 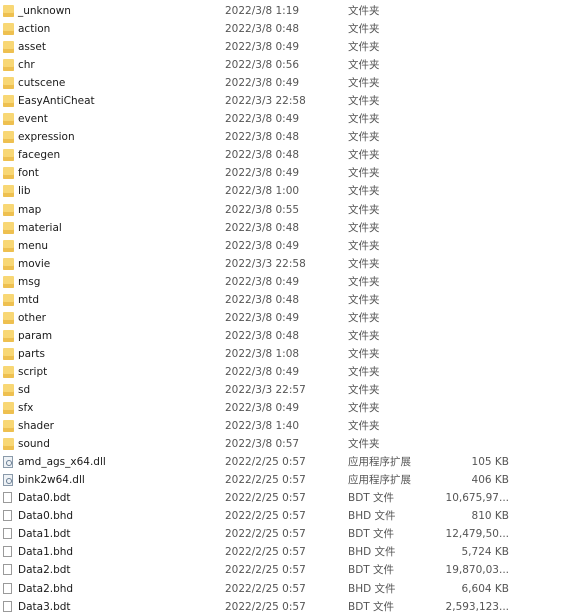 What do you see at coordinates (262, 353) in the screenshot?
I see `file-date: 2022/3/8 1:08` at bounding box center [262, 353].